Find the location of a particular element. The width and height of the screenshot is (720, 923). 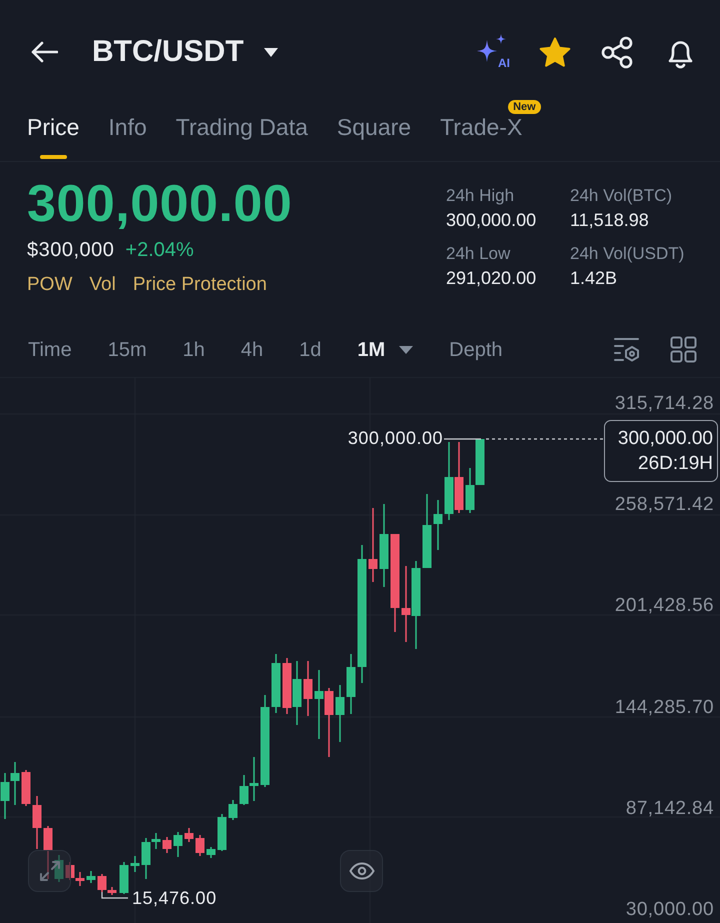

tab: Trading Data is located at coordinates (242, 131).